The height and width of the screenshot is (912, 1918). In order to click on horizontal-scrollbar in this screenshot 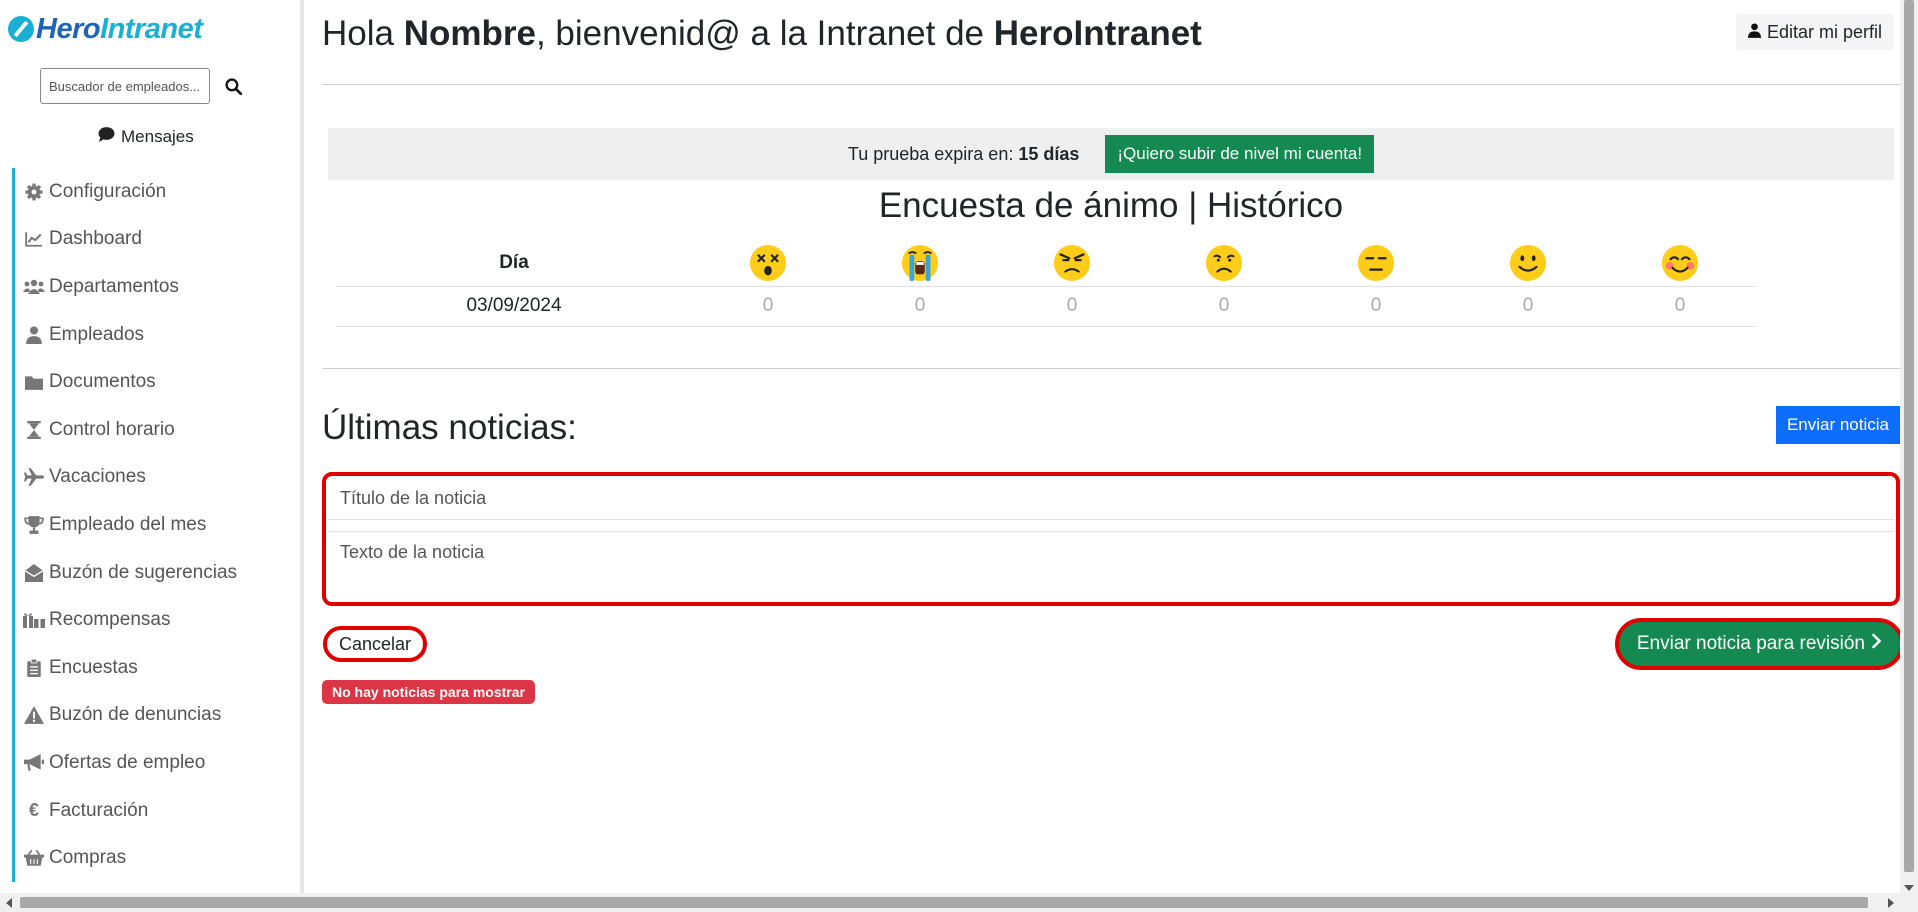, I will do `click(959, 902)`.